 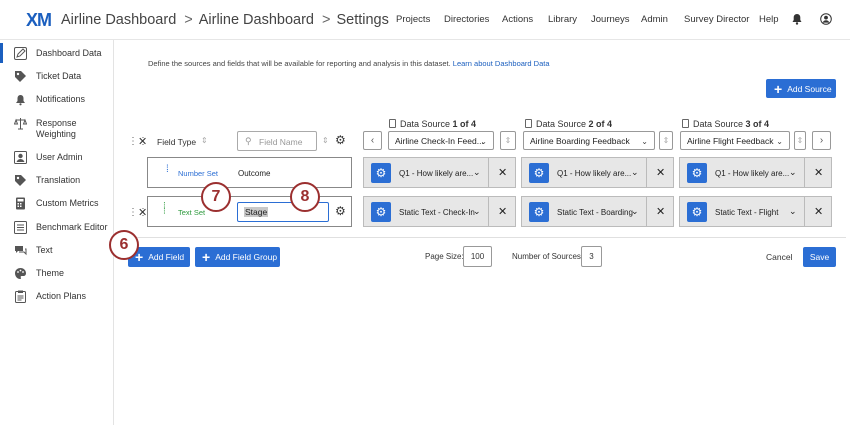 I want to click on callout-badge-7: 7, so click(x=216, y=197).